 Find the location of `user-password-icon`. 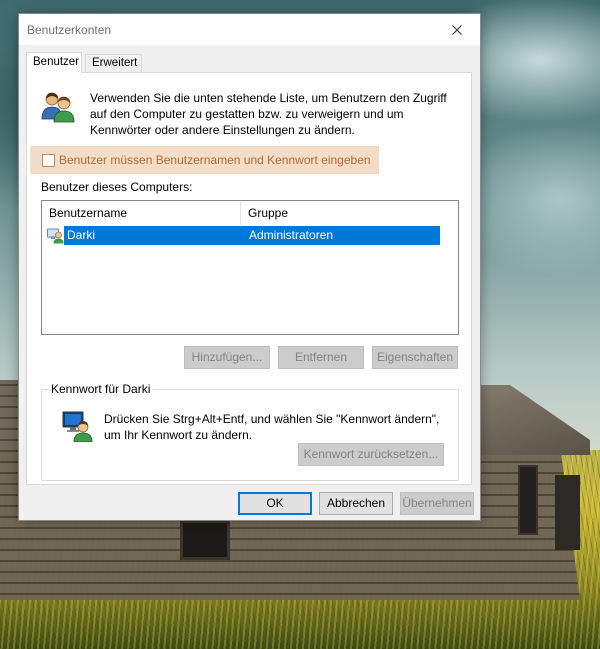

user-password-icon is located at coordinates (77, 426).